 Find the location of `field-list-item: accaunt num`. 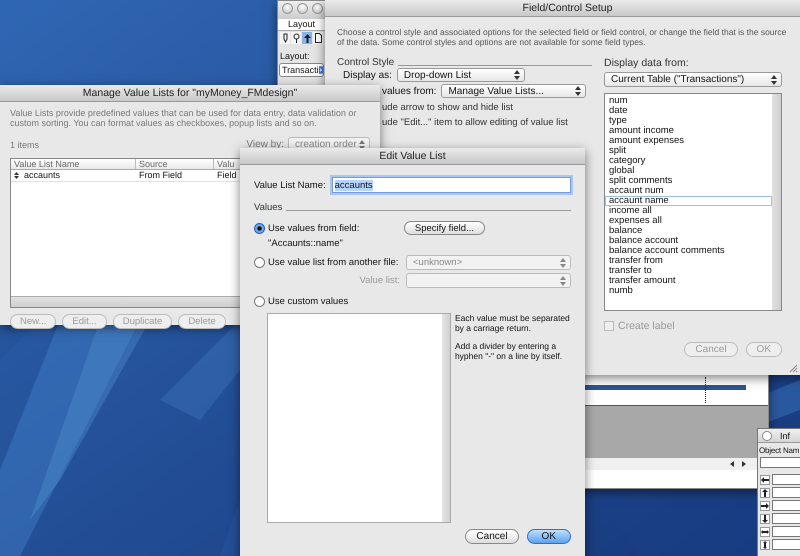

field-list-item: accaunt num is located at coordinates (688, 191).